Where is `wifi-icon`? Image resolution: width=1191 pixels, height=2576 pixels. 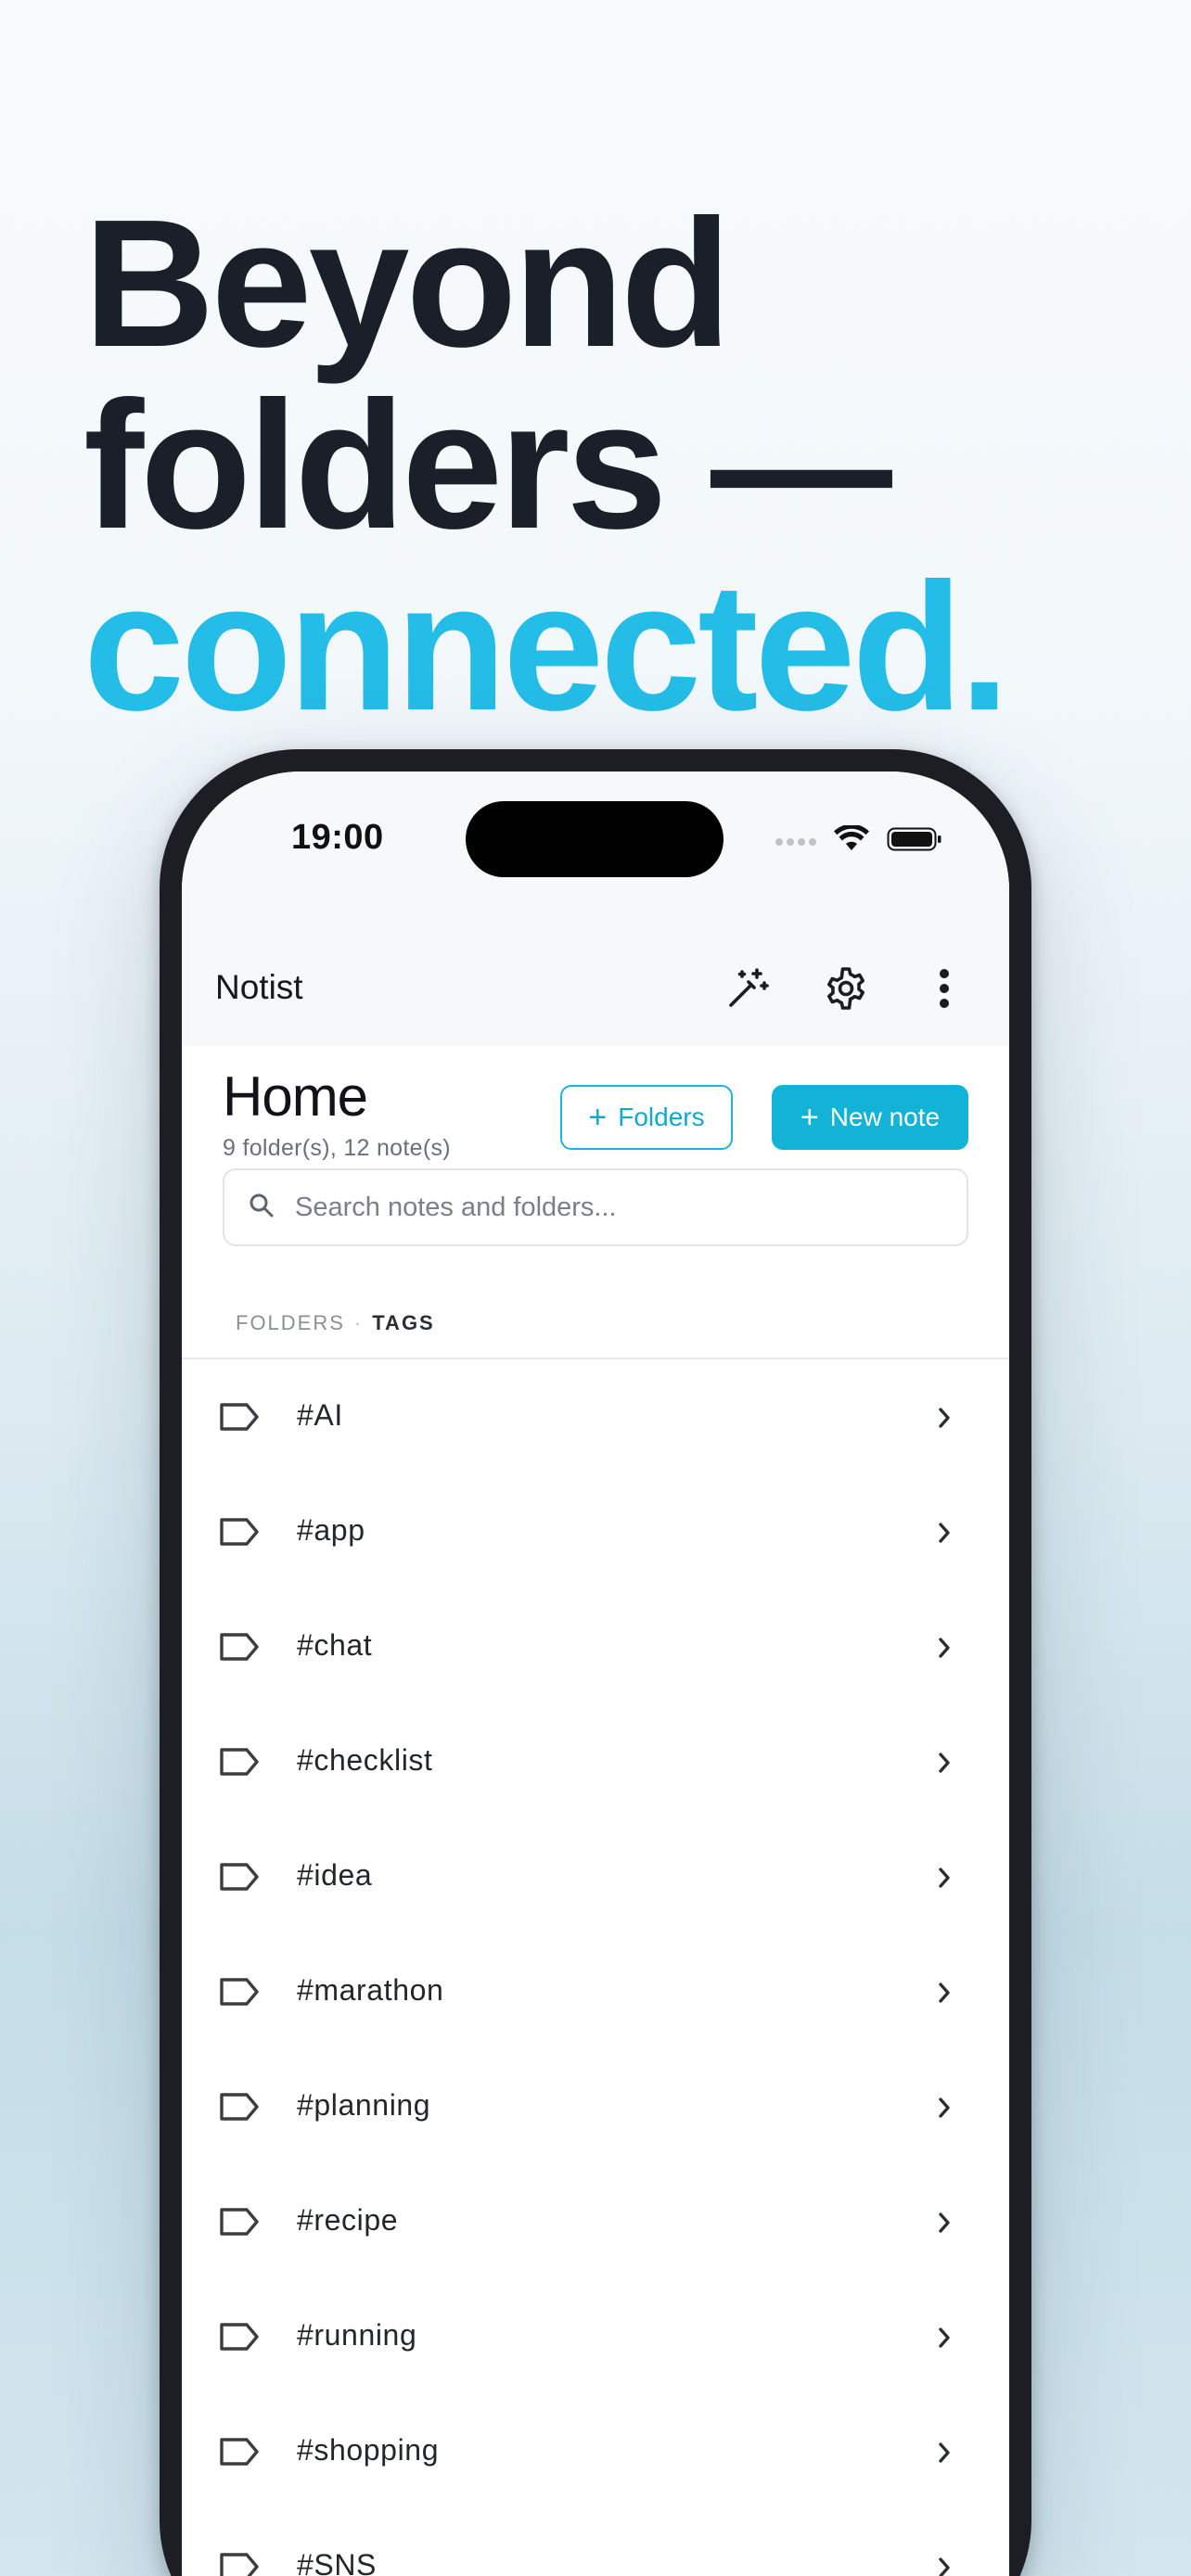
wifi-icon is located at coordinates (851, 840).